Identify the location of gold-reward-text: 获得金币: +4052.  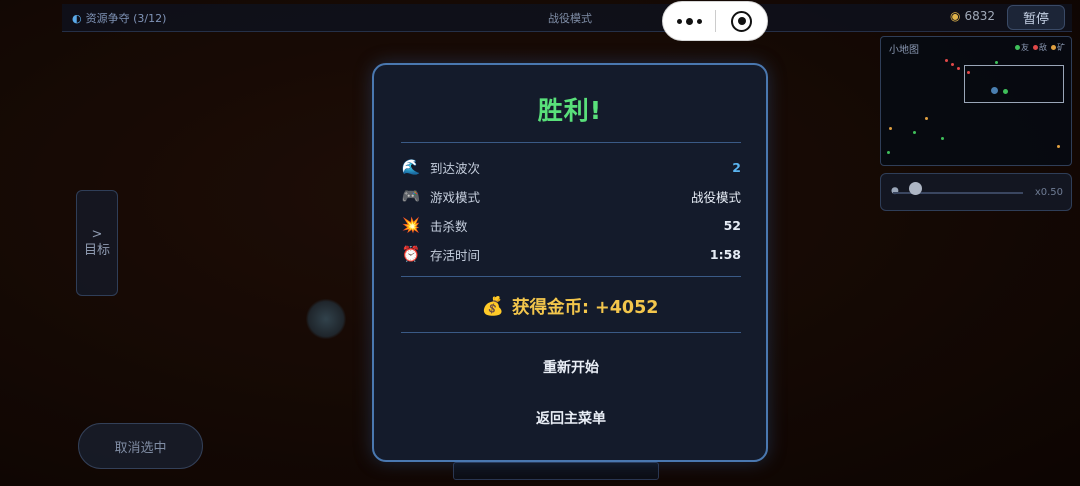
(585, 308).